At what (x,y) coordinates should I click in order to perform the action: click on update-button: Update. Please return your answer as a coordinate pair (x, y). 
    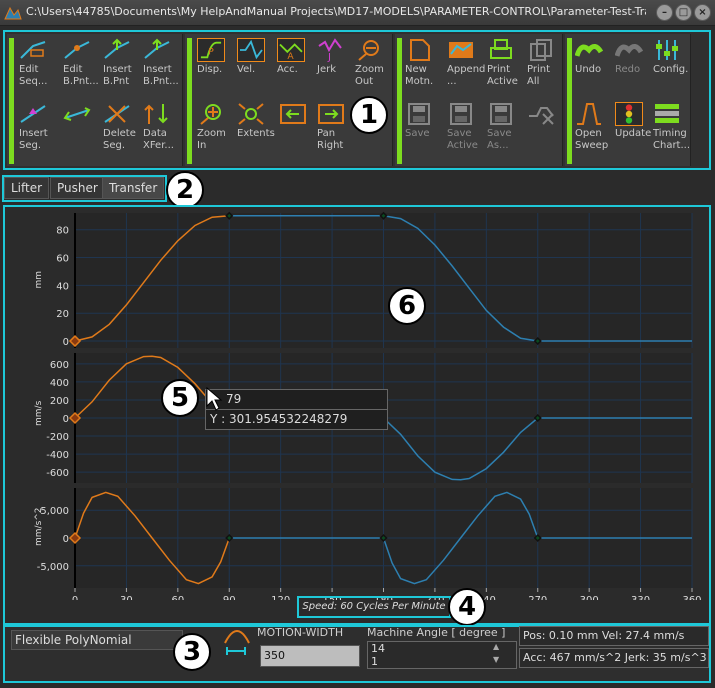
    Looking at the image, I should click on (635, 121).